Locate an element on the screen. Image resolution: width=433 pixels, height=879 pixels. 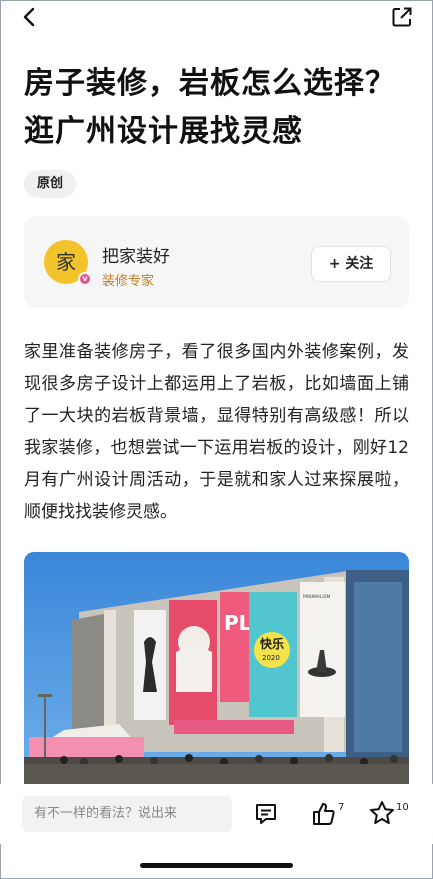
share-icon is located at coordinates (402, 17).